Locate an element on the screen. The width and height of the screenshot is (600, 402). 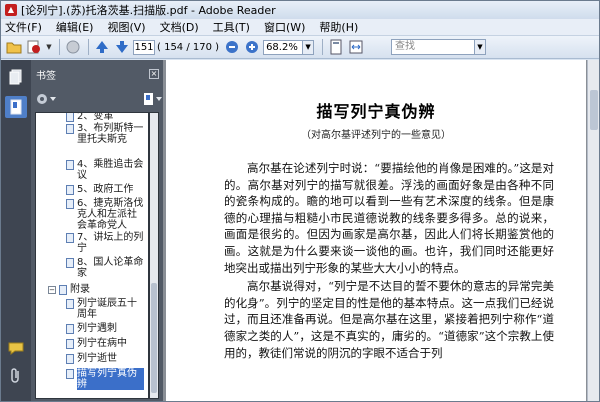
previous-page-button is located at coordinates (102, 47).